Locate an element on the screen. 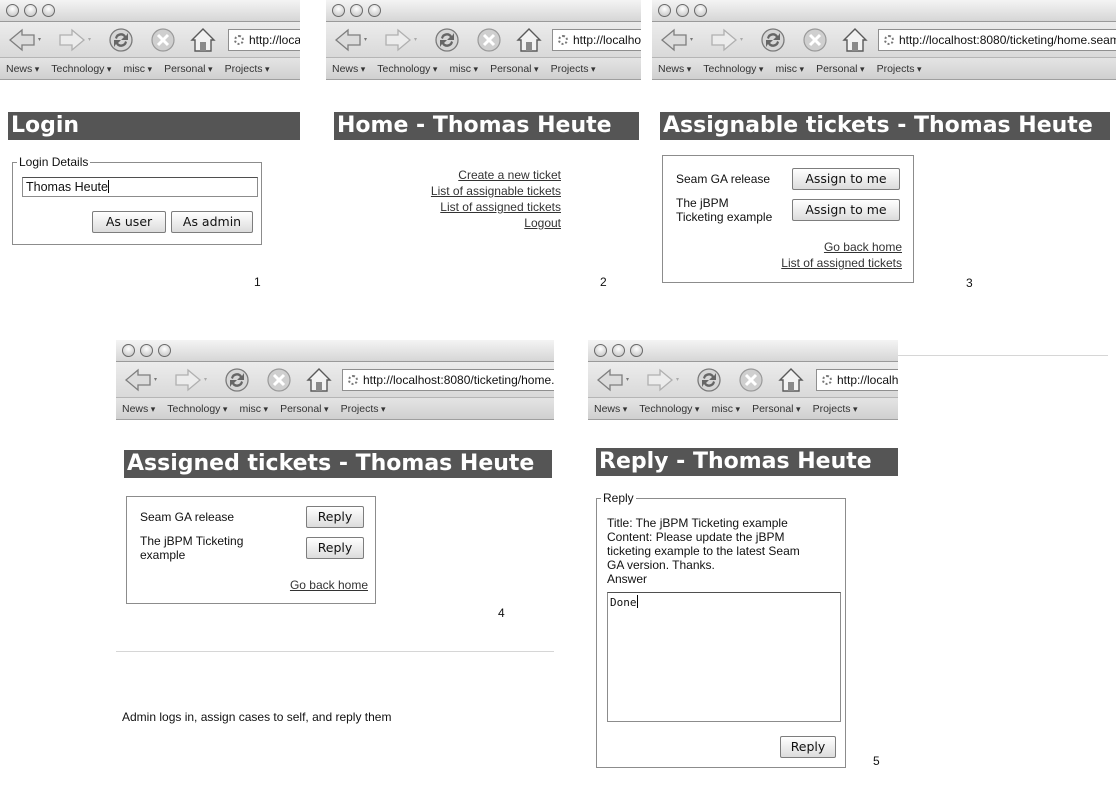  logout-link: Logout is located at coordinates (542, 223).